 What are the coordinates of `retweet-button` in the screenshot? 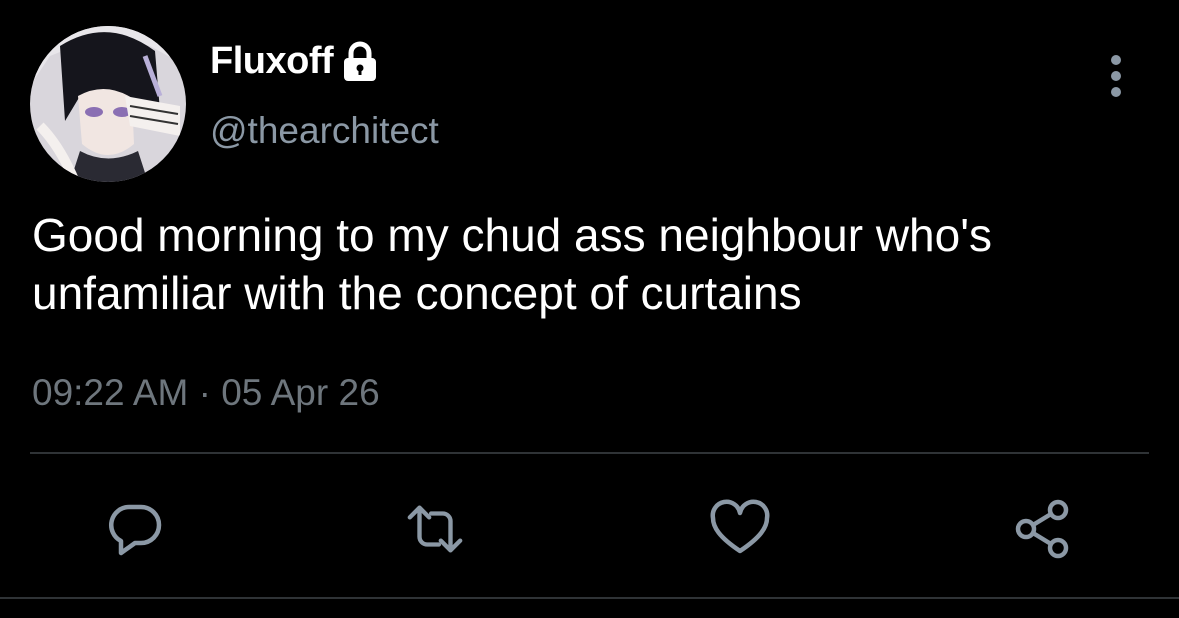 It's located at (435, 529).